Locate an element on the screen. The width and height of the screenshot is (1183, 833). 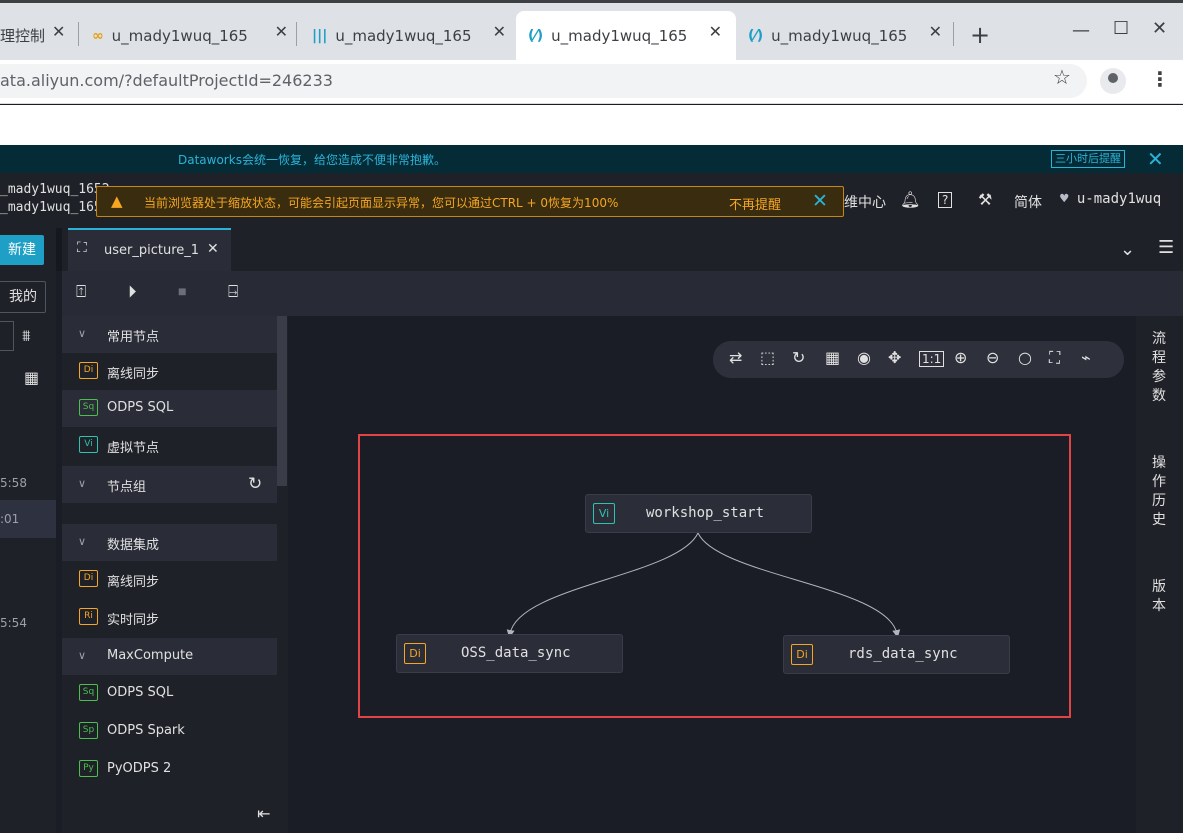
dont-remind-link: 不再提醒 is located at coordinates (755, 203).